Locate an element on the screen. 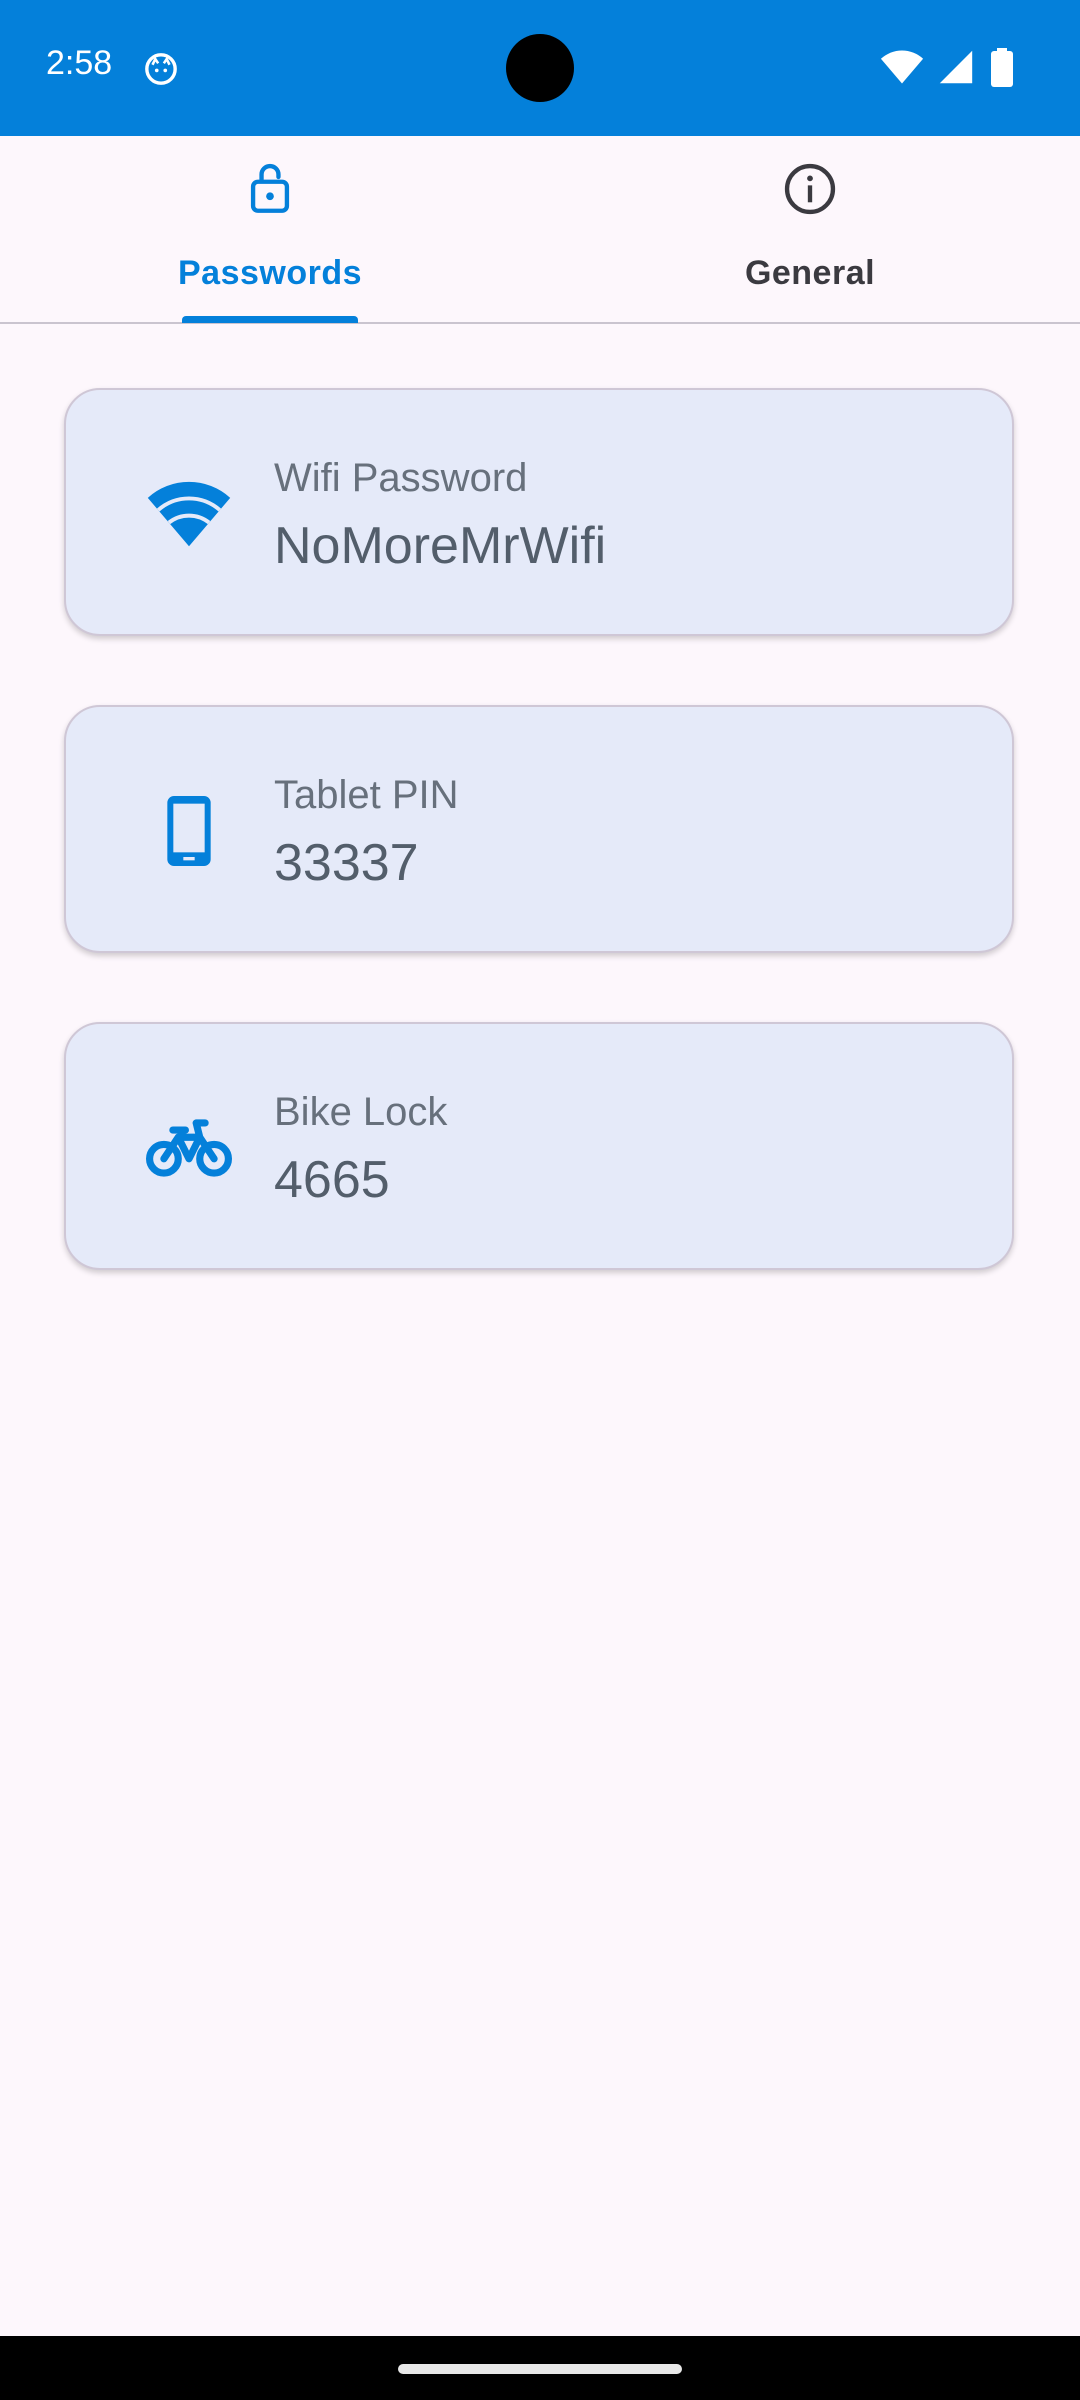  card-label: Bike Lock is located at coordinates (361, 1112).